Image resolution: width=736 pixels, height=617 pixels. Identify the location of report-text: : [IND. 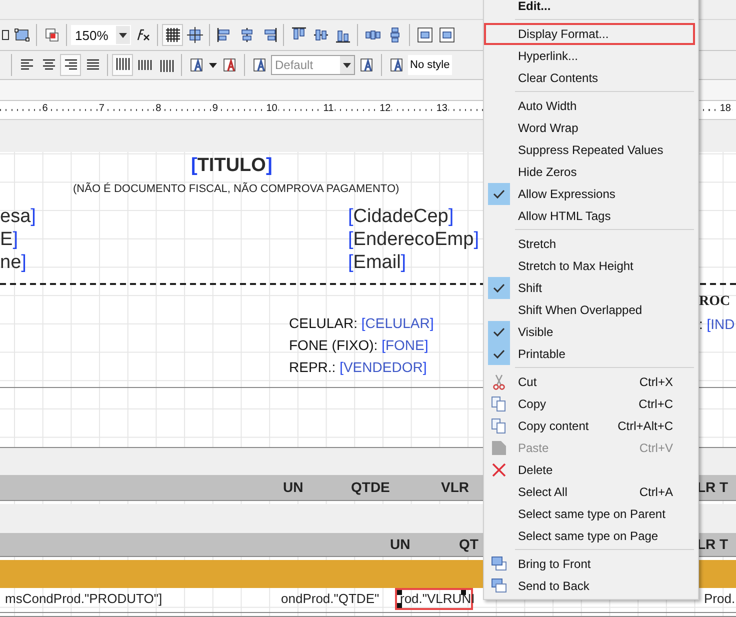
(717, 324).